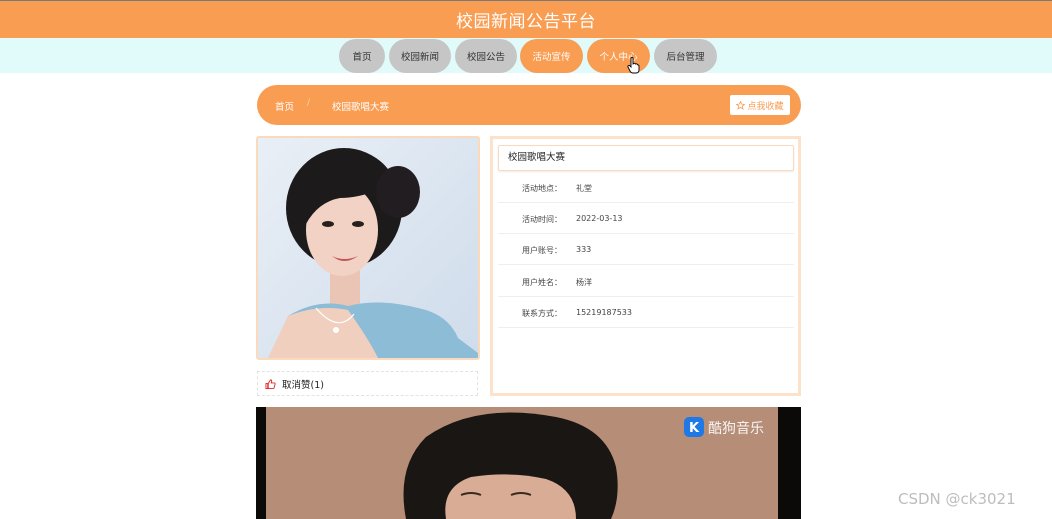 The width and height of the screenshot is (1052, 519). I want to click on info-label: 活动地点：, so click(542, 188).